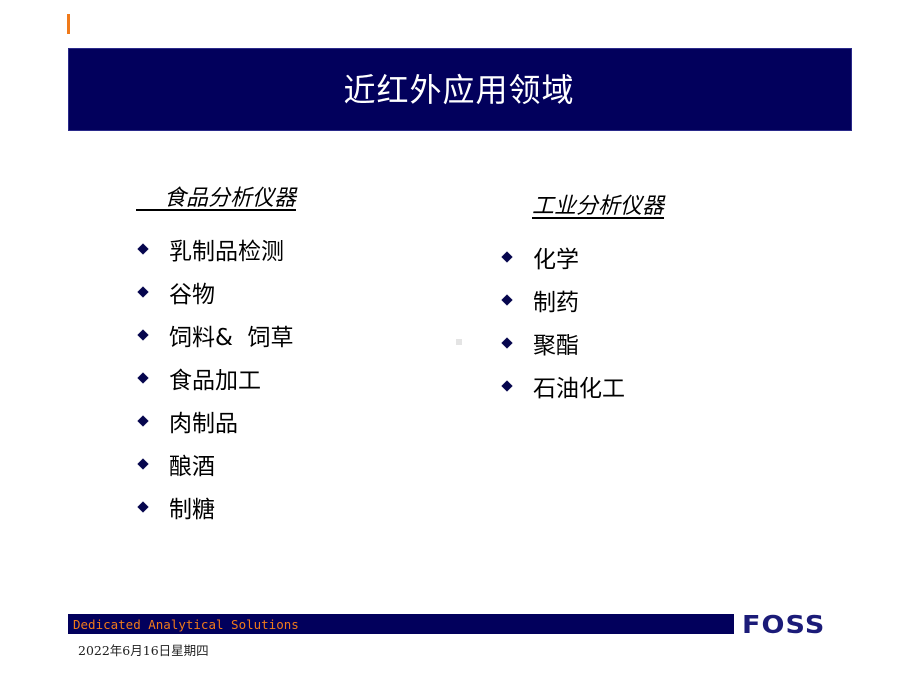 Image resolution: width=920 pixels, height=690 pixels. I want to click on title-banner: 近红外应用领域, so click(460, 89).